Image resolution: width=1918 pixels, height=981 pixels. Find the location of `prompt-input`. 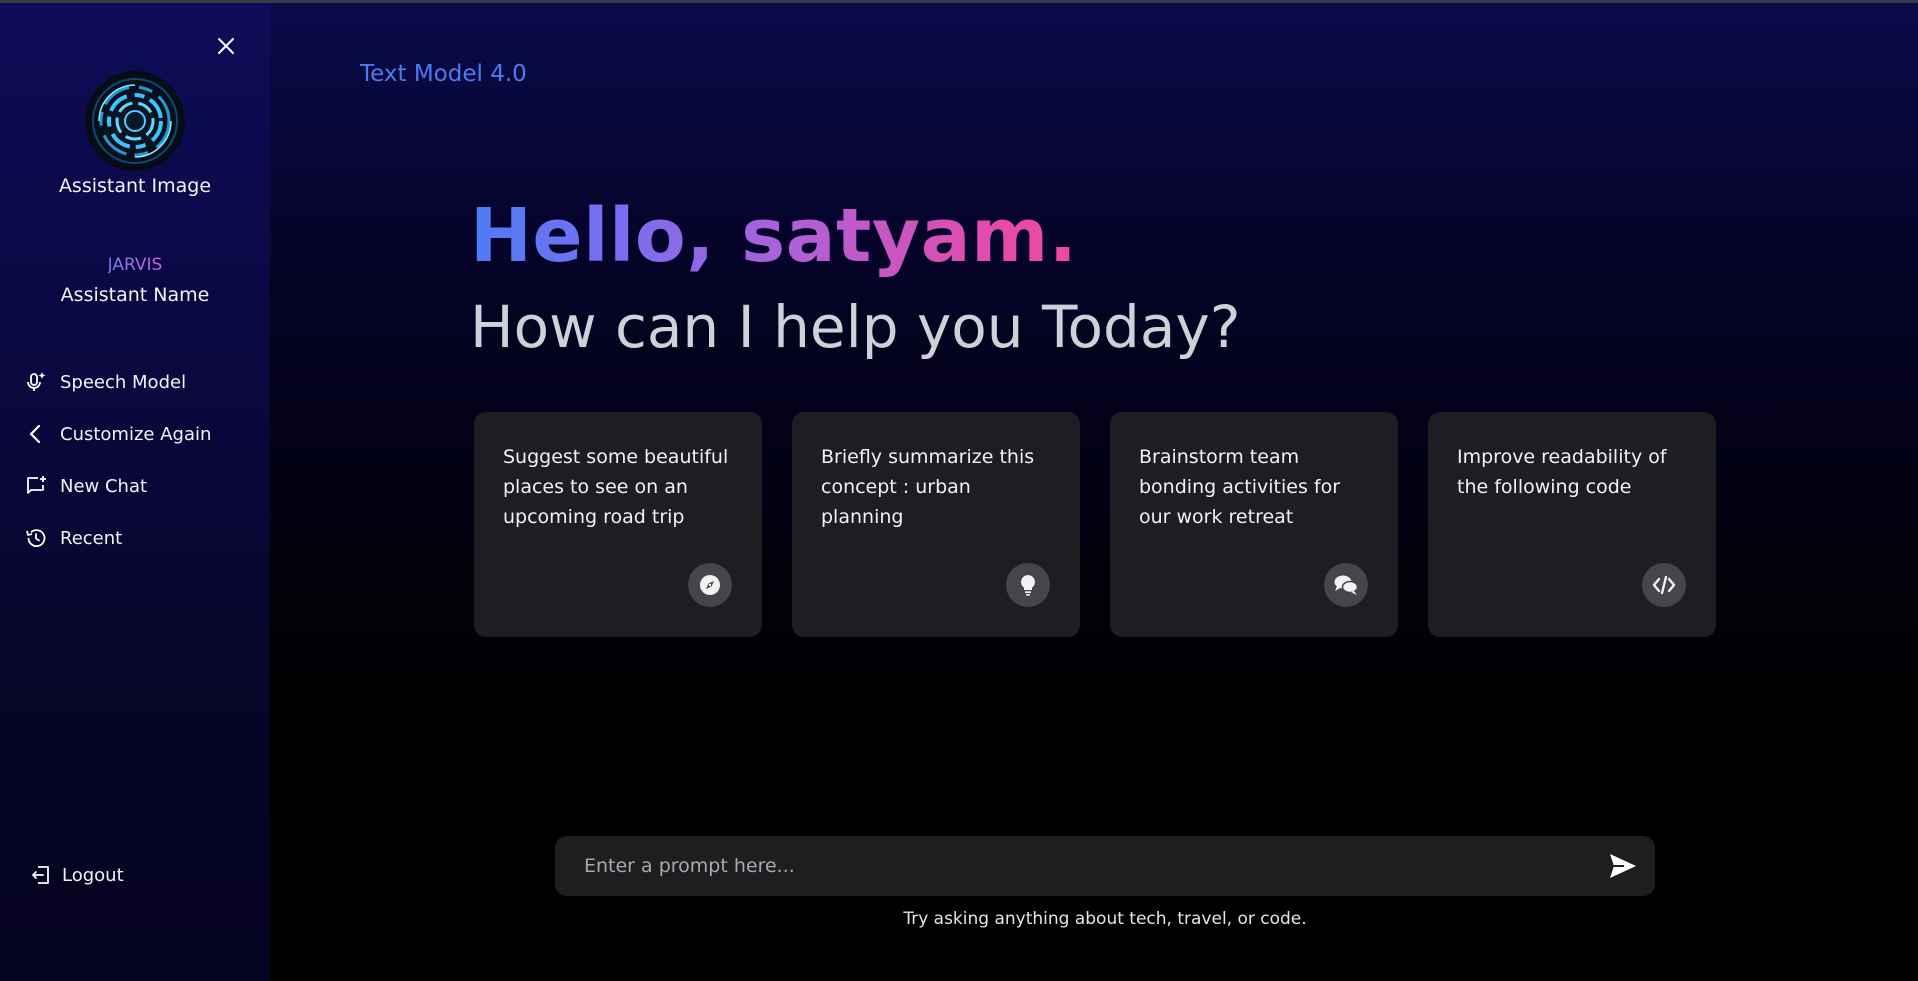

prompt-input is located at coordinates (1087, 866).